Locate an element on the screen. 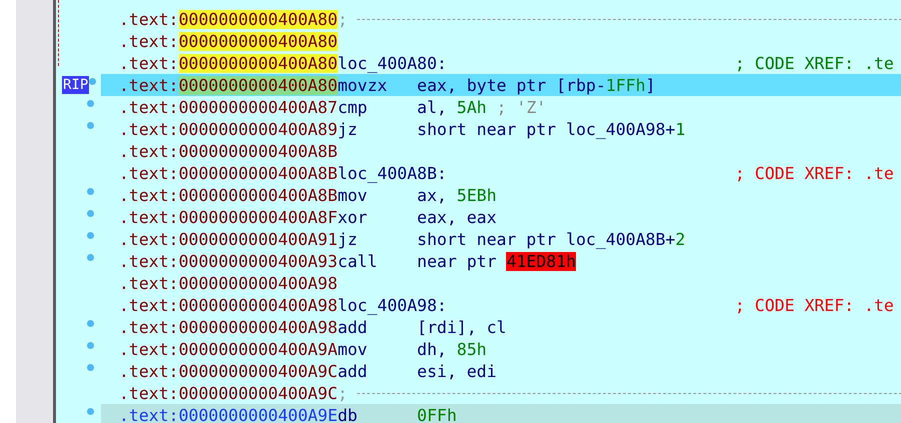  listing-row: .text:0000000000400A9C; is located at coordinates (481, 393).